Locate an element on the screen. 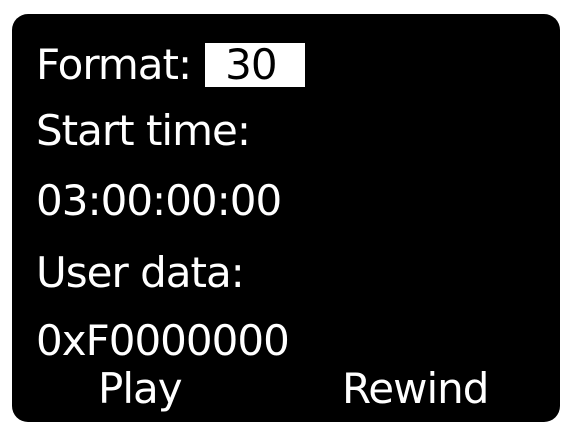 This screenshot has width=562, height=423. rewind-softkey: Rewind is located at coordinates (415, 389).